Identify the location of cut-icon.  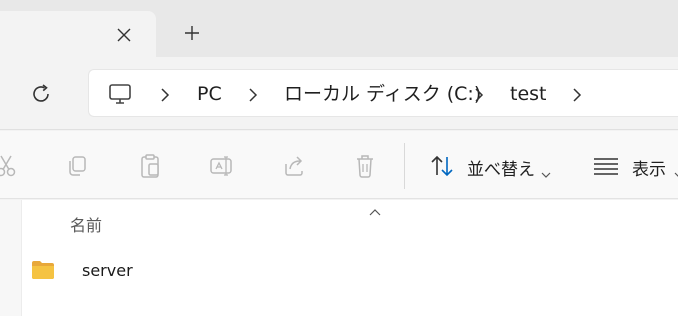
(10, 166).